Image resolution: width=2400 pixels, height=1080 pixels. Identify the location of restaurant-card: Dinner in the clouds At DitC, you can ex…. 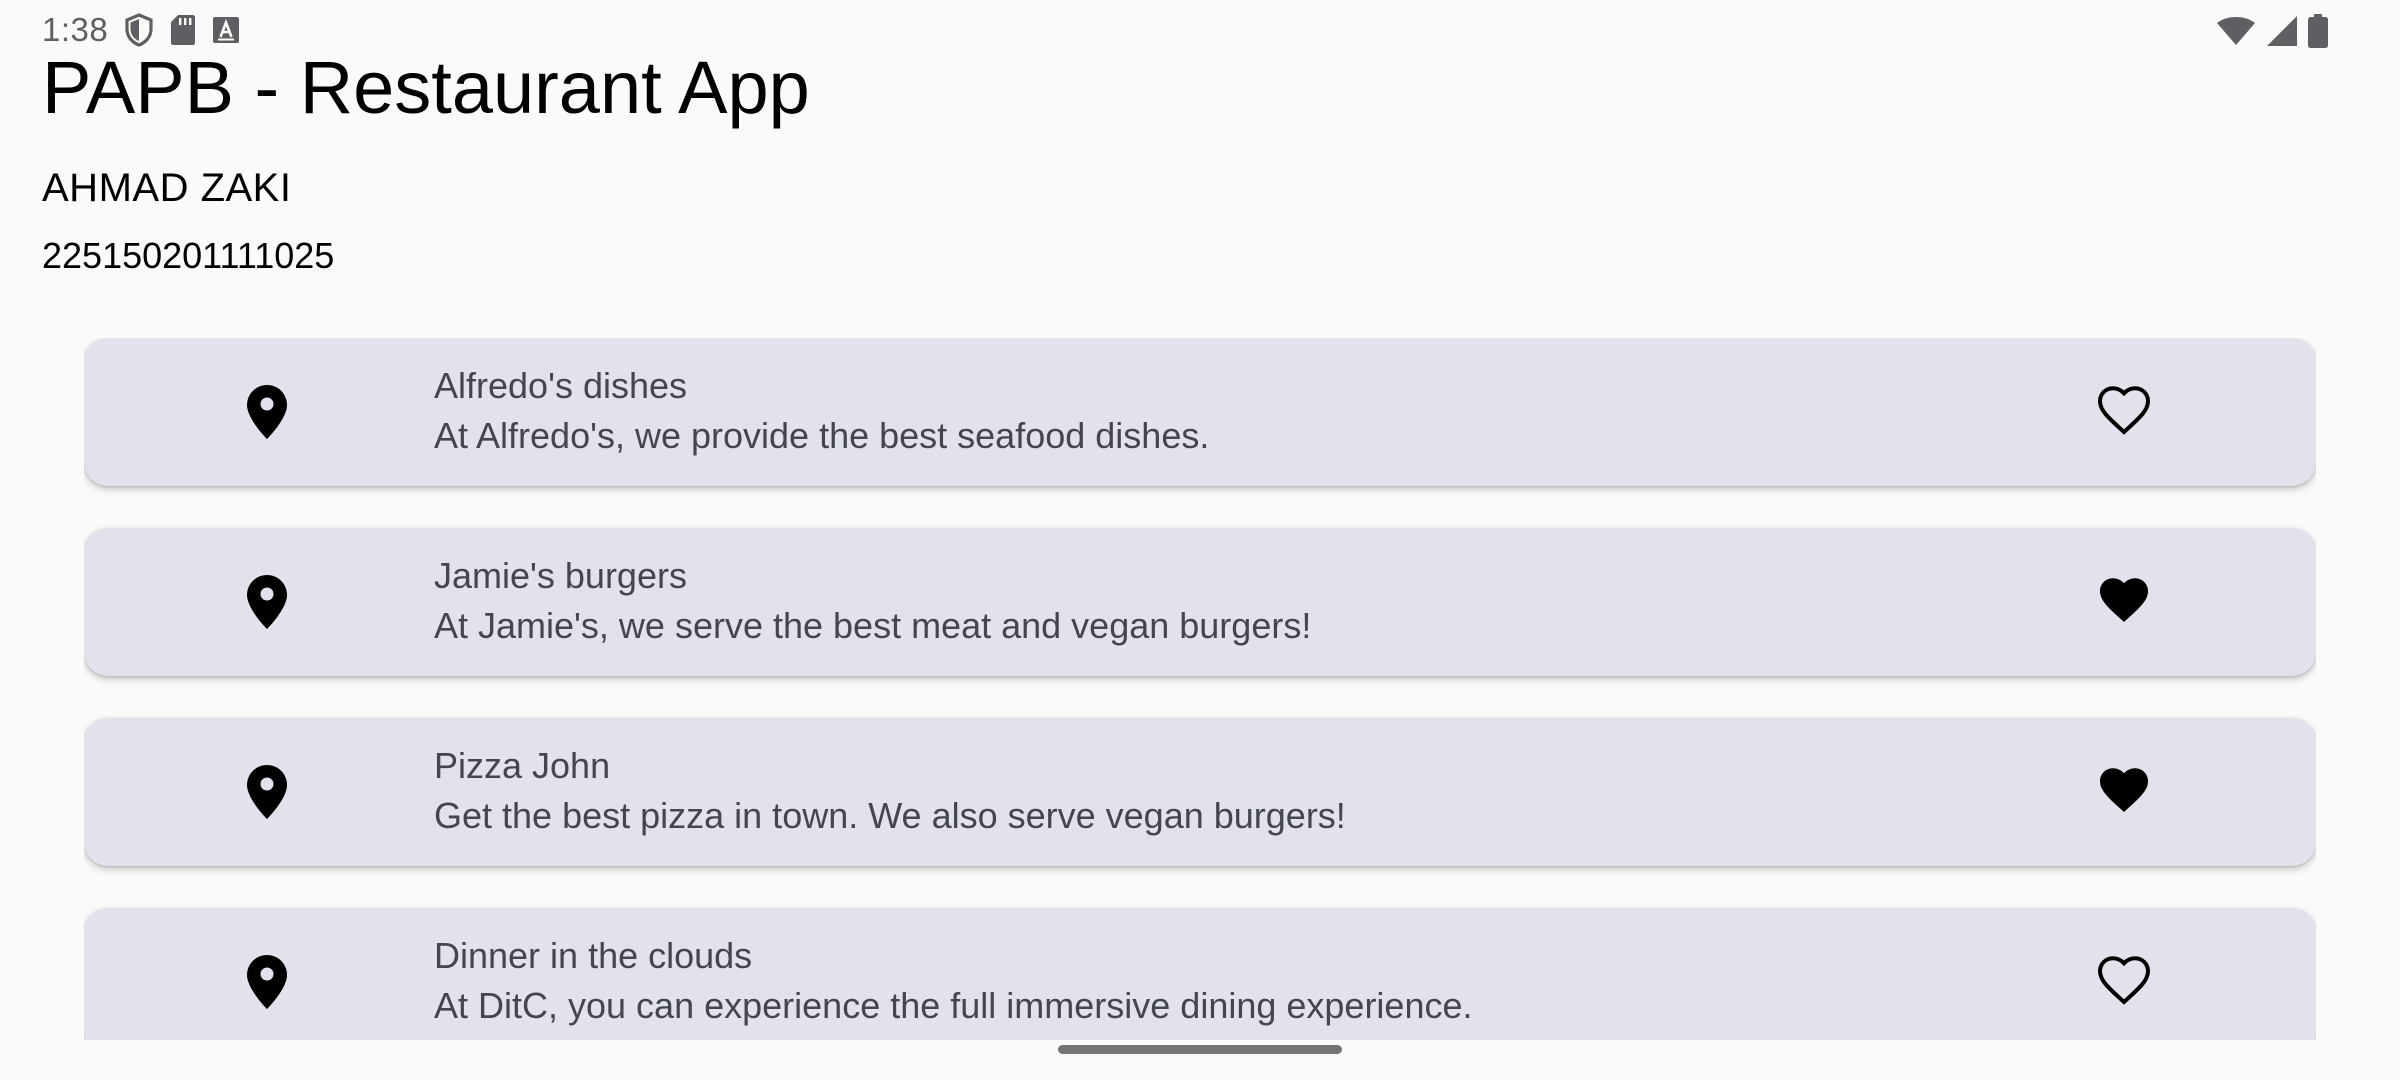
(1200, 974).